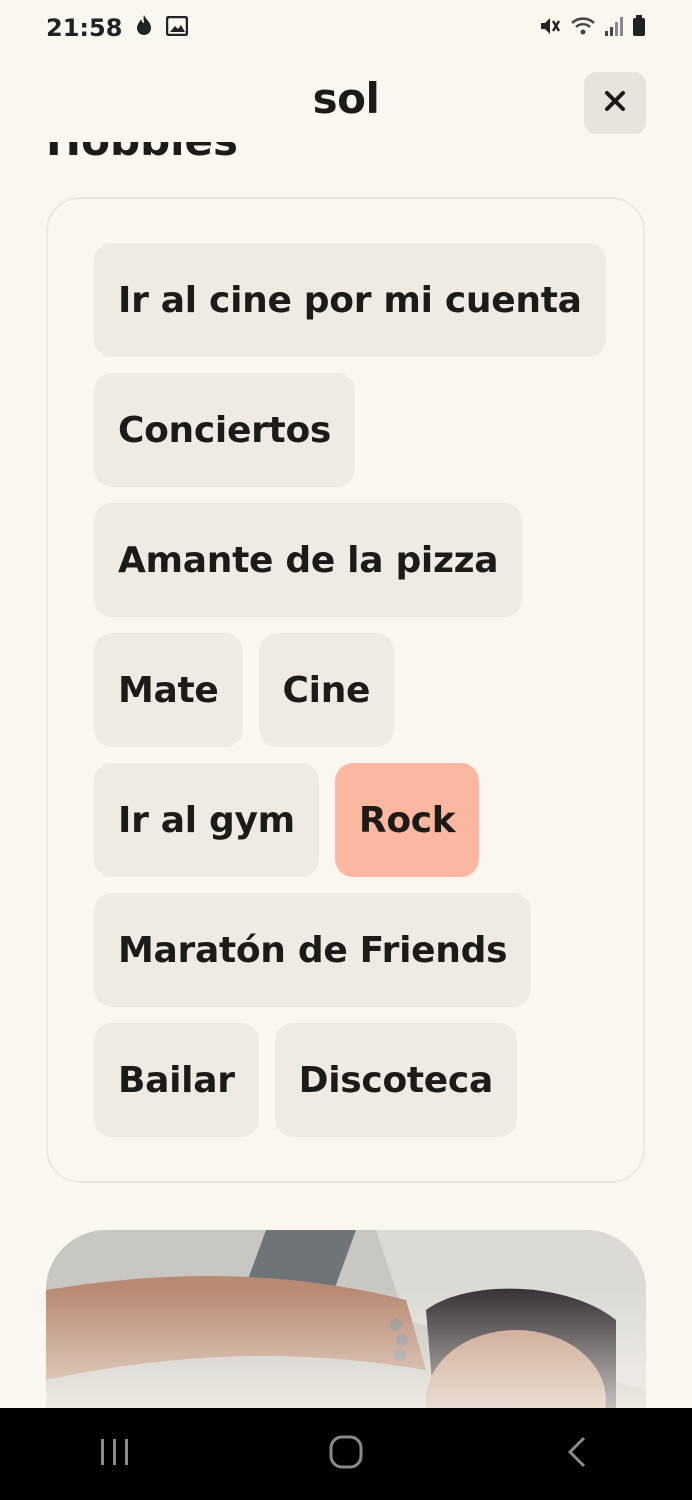  I want to click on wifi-icon, so click(583, 28).